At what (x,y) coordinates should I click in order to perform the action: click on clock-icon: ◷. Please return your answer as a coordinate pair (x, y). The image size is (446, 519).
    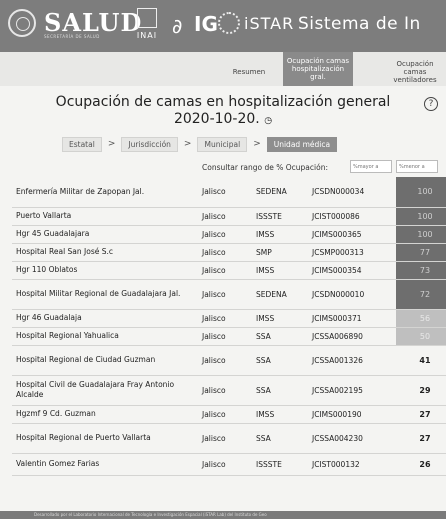
    Looking at the image, I should click on (268, 121).